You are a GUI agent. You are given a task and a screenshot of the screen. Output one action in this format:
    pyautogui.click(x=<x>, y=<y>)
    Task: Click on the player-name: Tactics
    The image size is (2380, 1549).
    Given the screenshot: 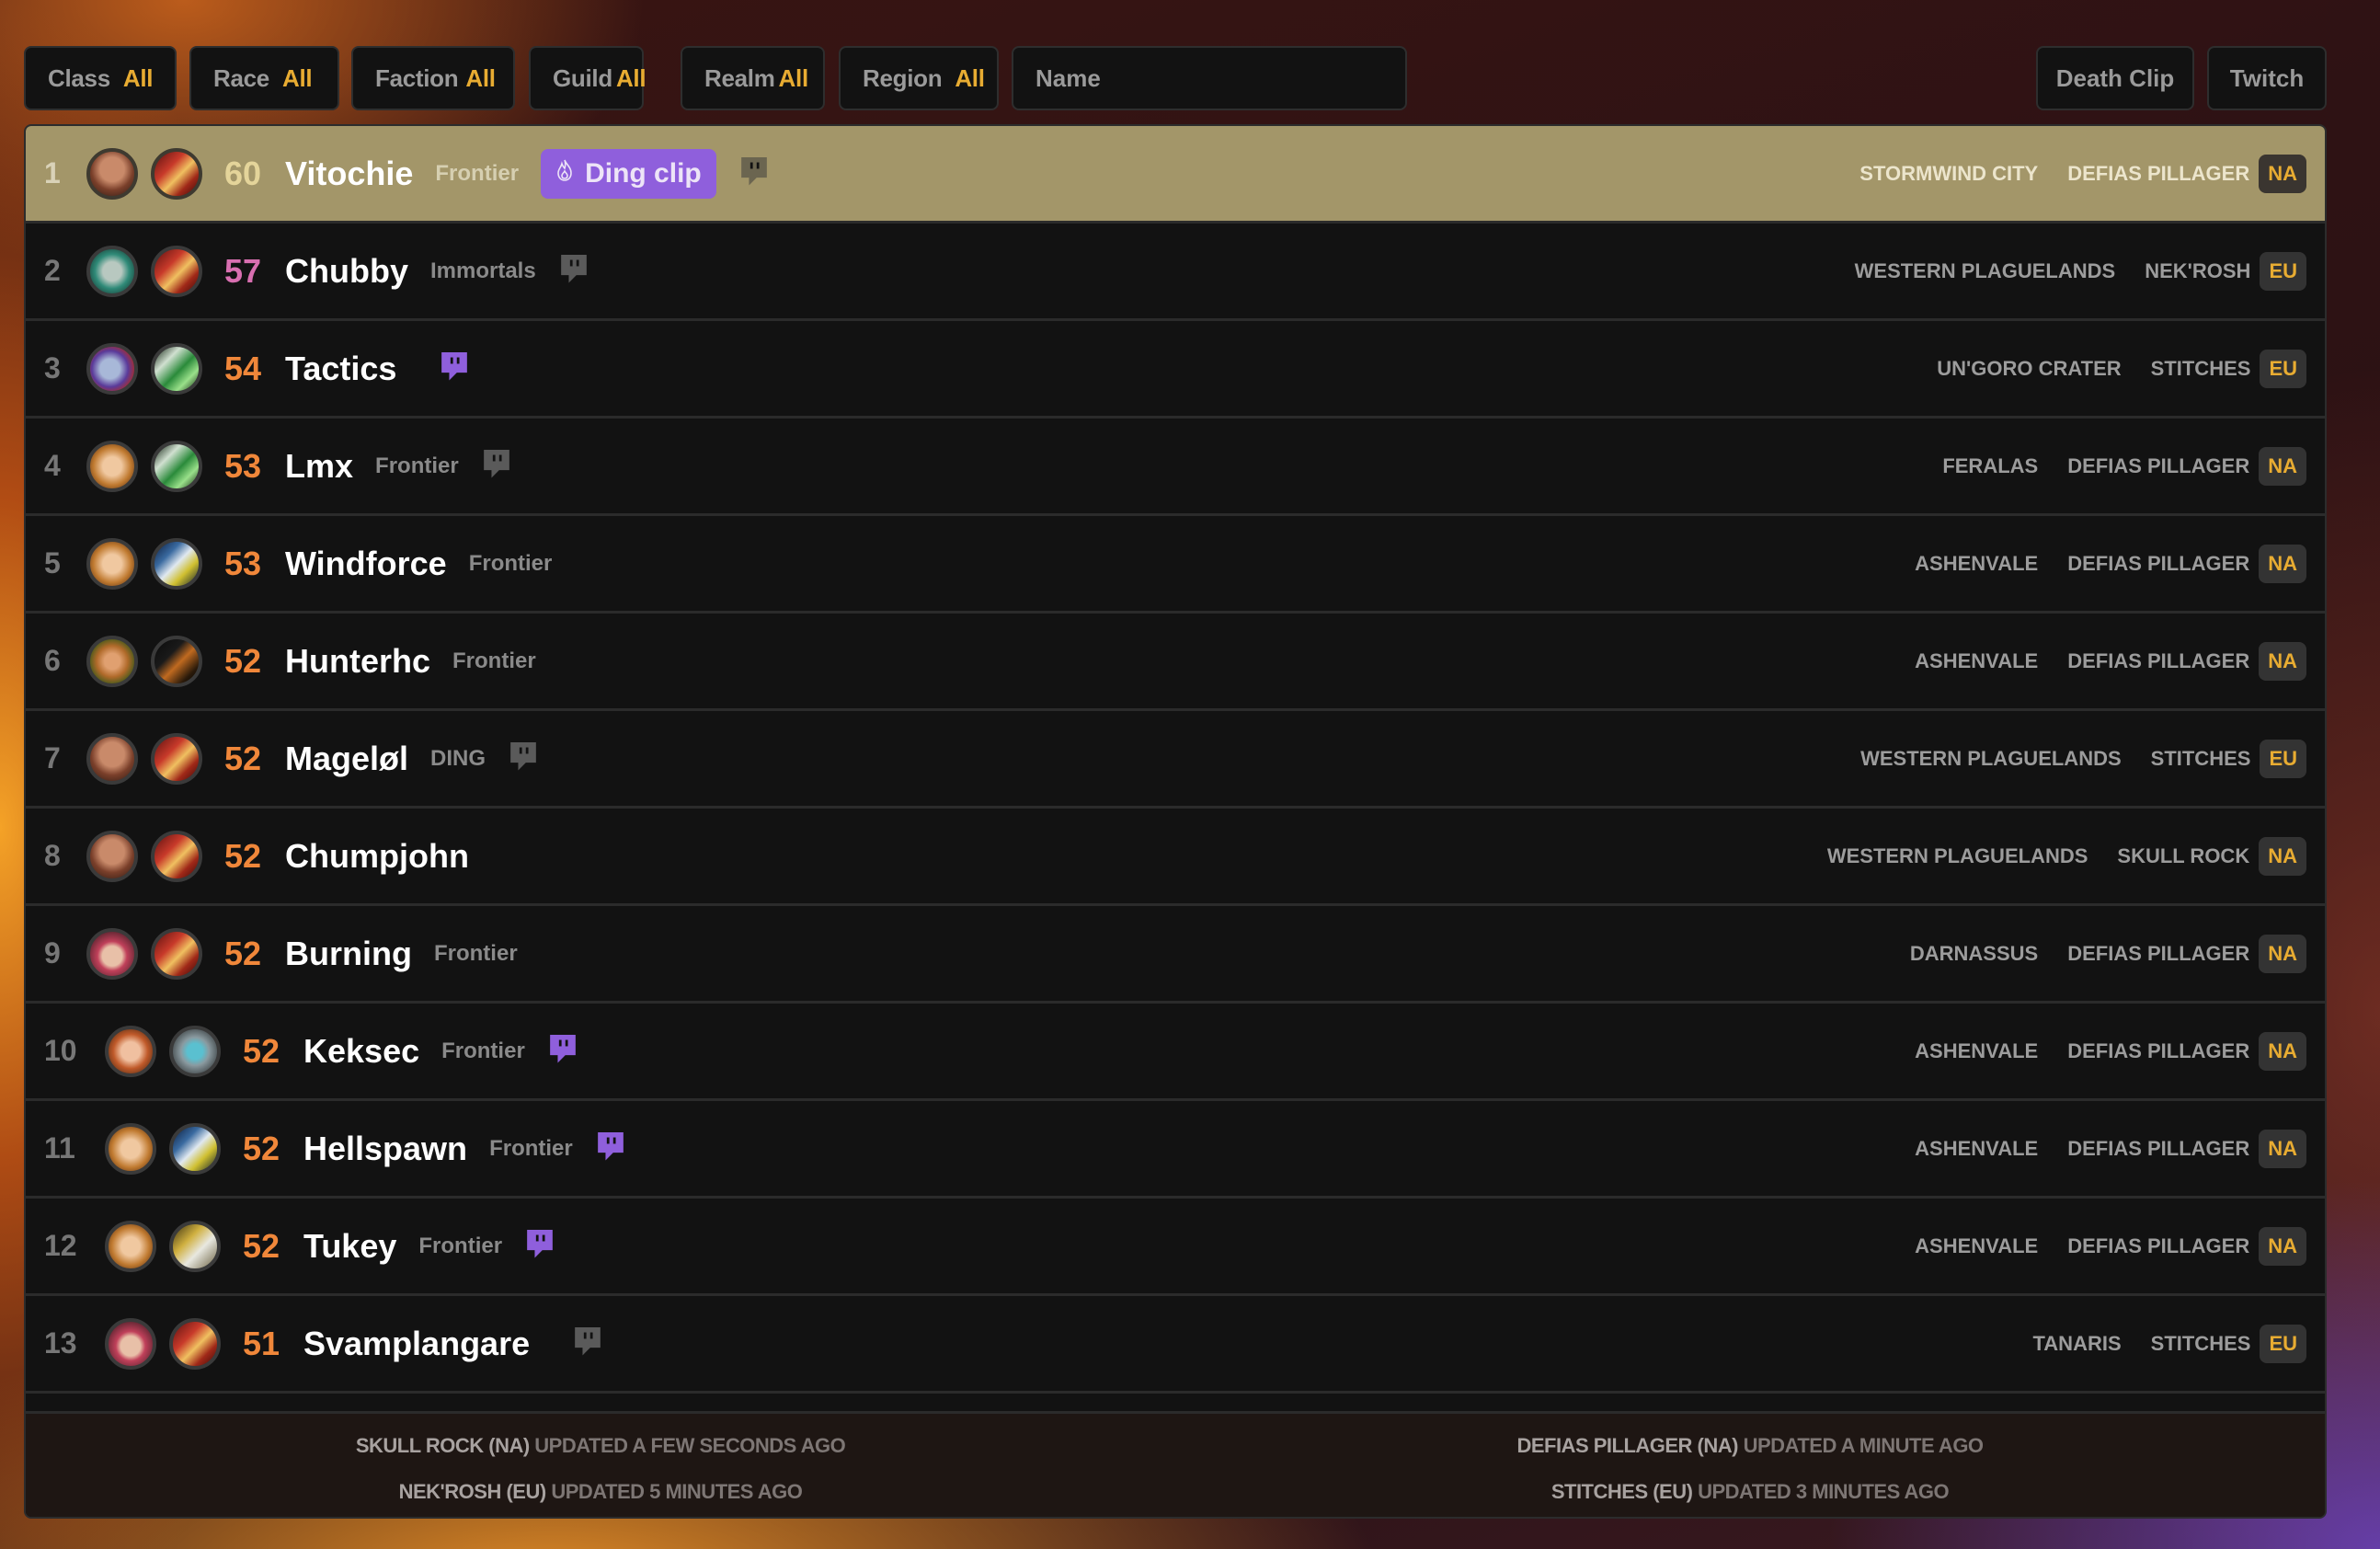 What is the action you would take?
    pyautogui.click(x=340, y=369)
    